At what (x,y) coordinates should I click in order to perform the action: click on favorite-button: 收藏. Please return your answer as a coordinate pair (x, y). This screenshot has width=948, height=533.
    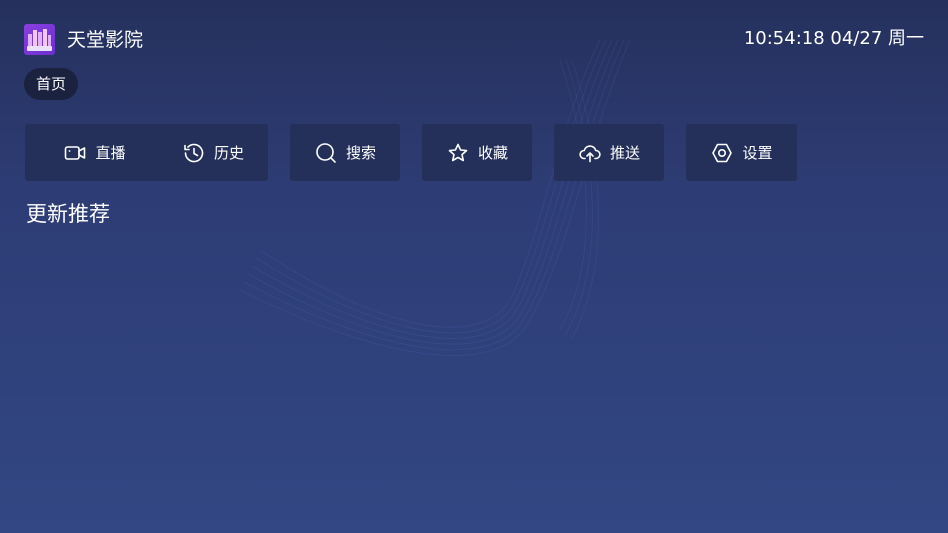
    Looking at the image, I should click on (477, 152).